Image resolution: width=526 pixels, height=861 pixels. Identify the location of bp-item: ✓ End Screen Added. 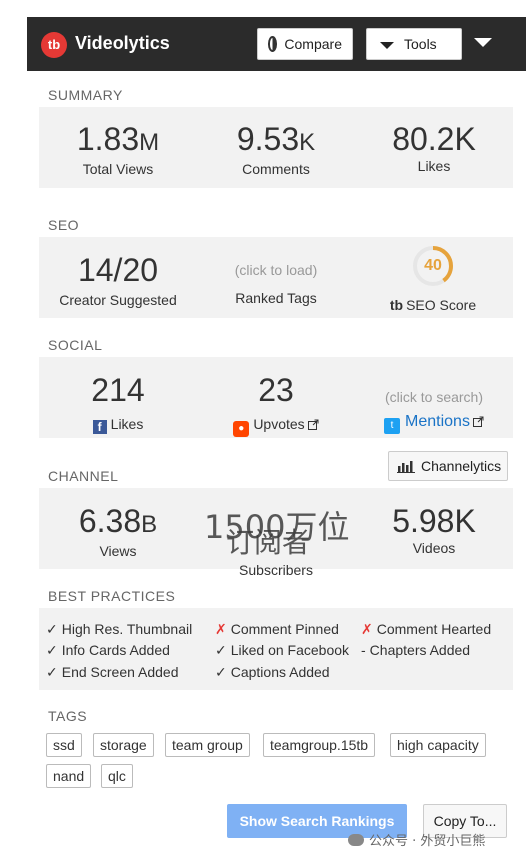
(112, 672).